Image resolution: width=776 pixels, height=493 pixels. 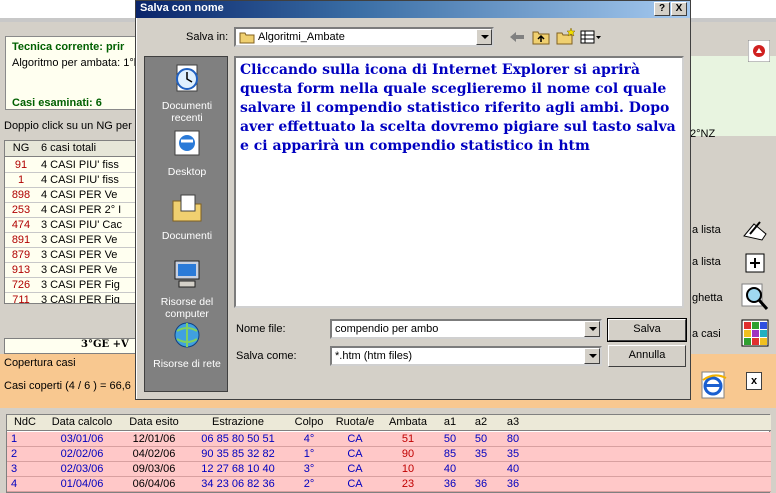 What do you see at coordinates (82, 422) in the screenshot?
I see `col-data-calcolo: Data calcolo` at bounding box center [82, 422].